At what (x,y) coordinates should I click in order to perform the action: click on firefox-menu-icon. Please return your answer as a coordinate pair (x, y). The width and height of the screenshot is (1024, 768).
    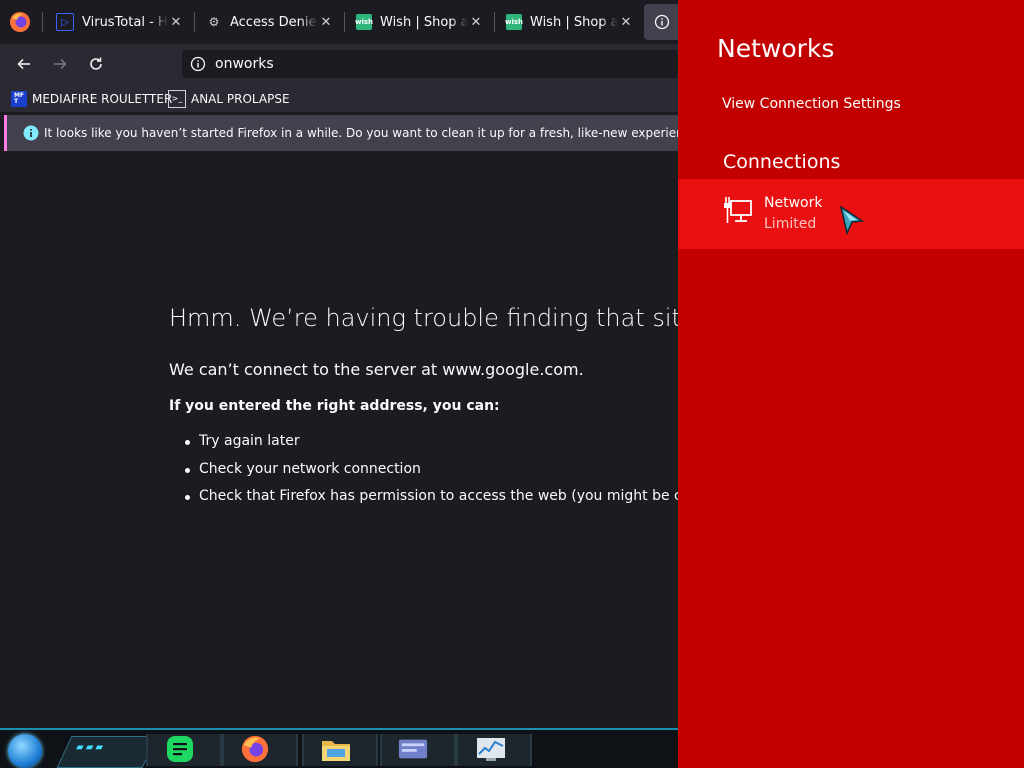
    Looking at the image, I should click on (20, 22).